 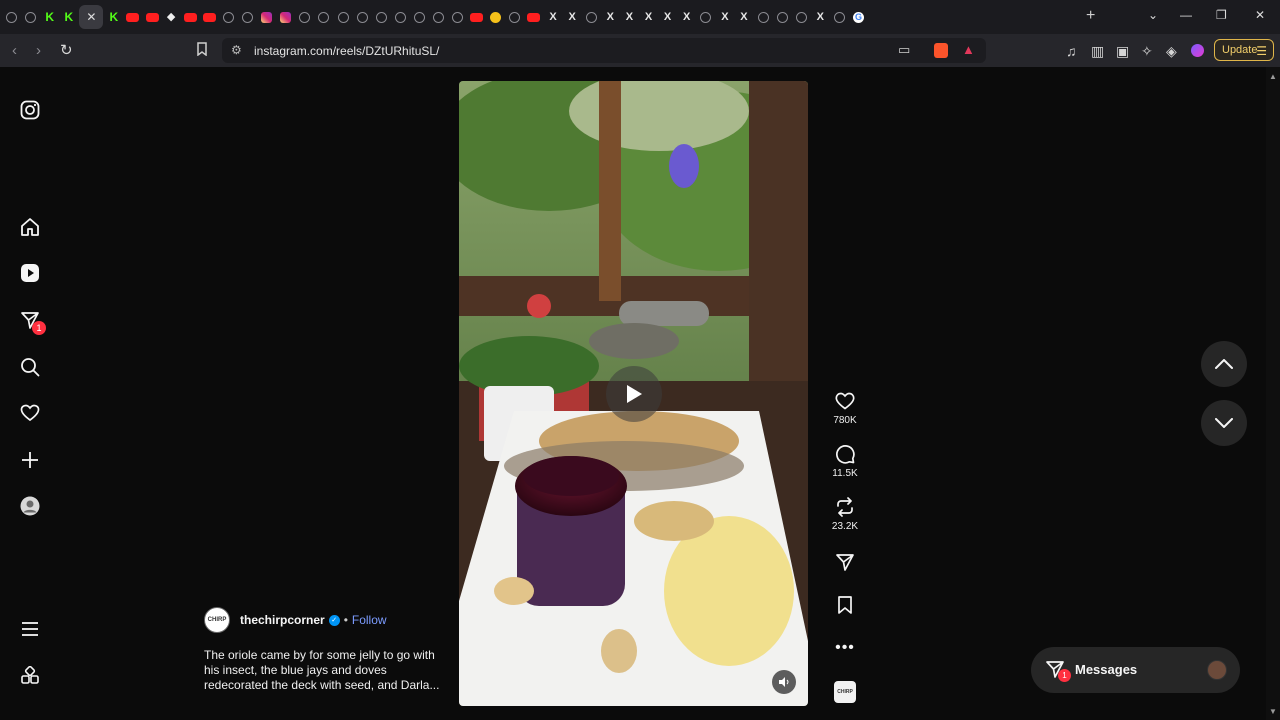 I want to click on forward-icon: ›, so click(x=38, y=50).